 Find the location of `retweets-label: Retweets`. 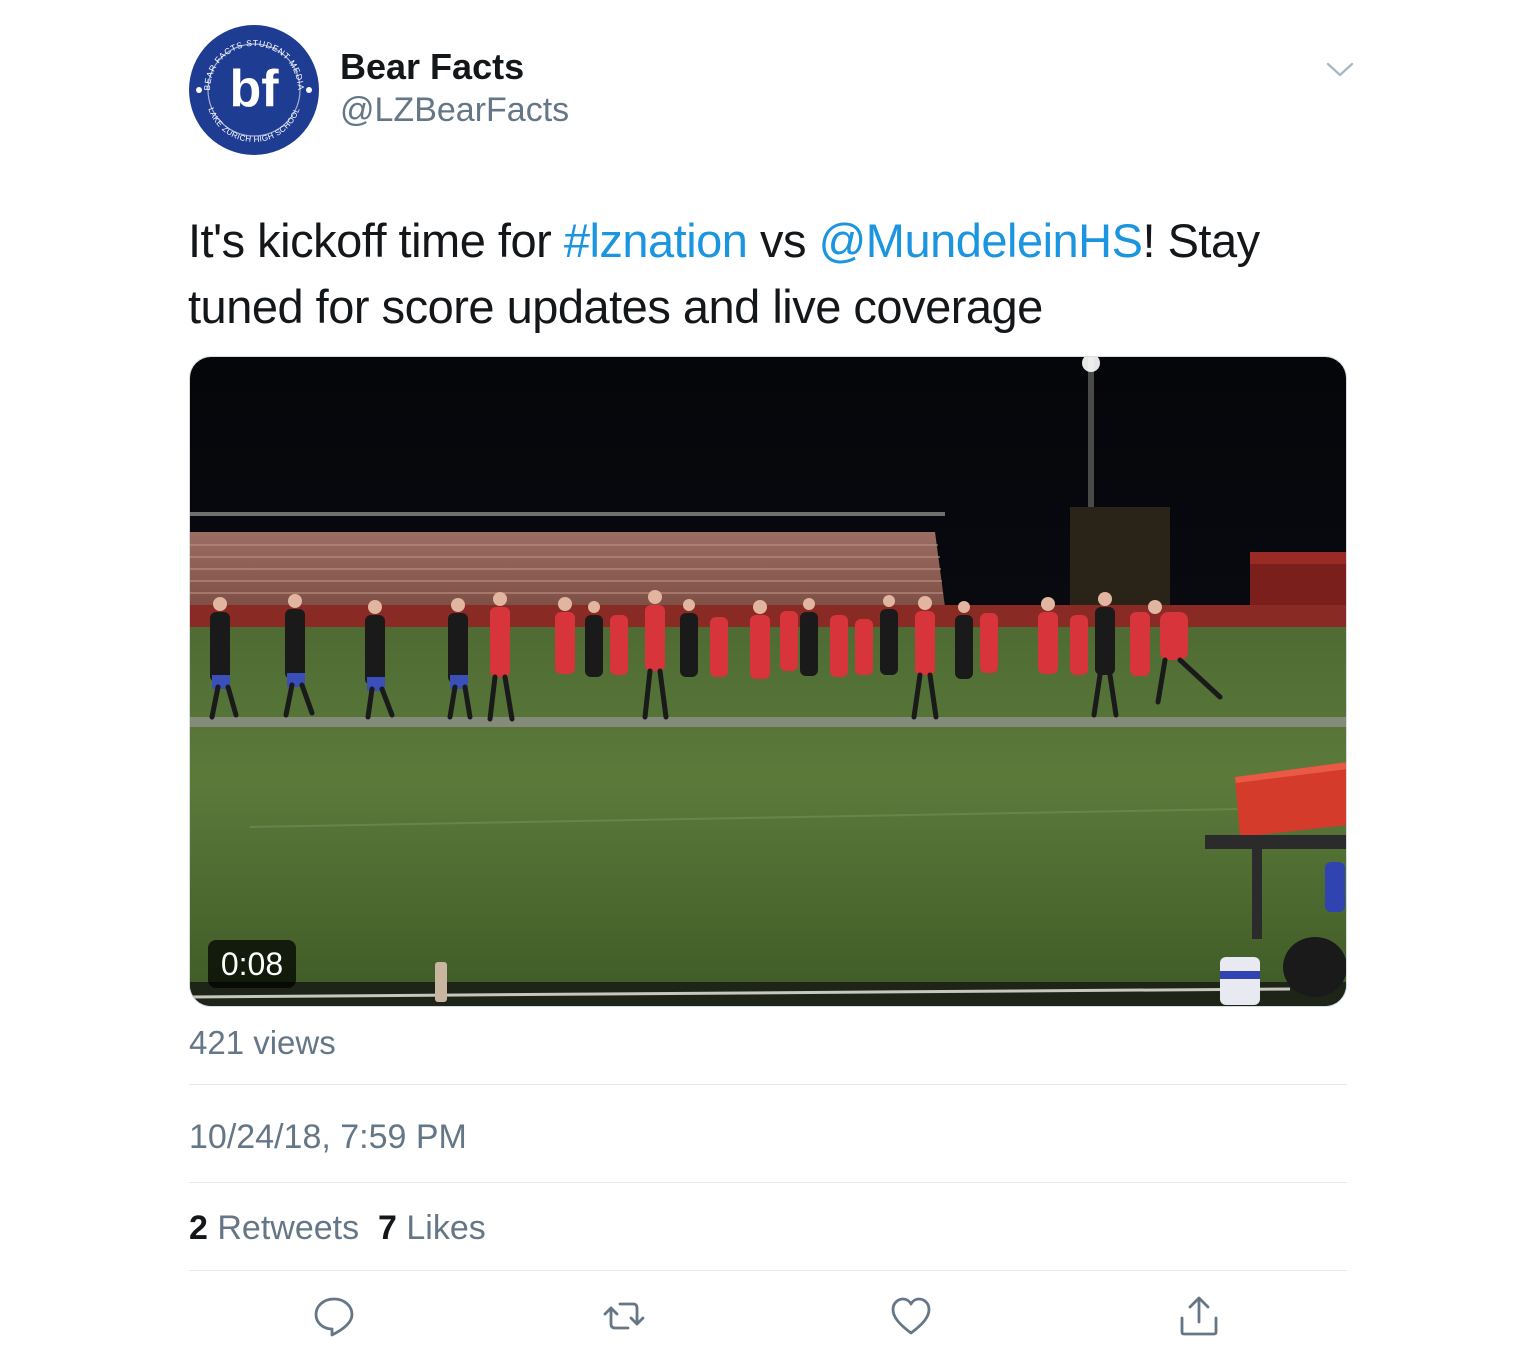

retweets-label: Retweets is located at coordinates (288, 1228).